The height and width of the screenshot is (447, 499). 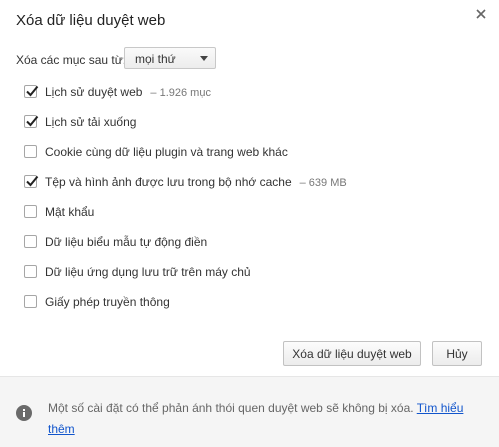 I want to click on cancel-button: Hủy, so click(x=457, y=353).